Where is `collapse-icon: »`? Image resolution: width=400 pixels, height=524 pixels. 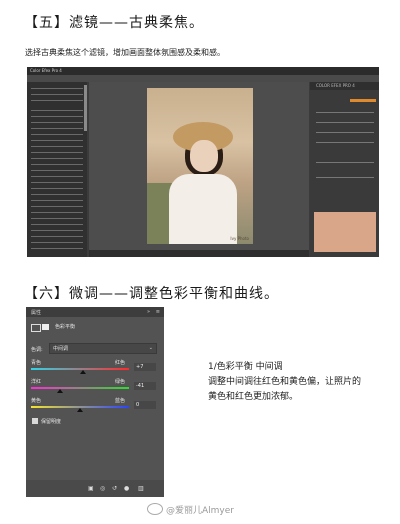 collapse-icon: » is located at coordinates (148, 312).